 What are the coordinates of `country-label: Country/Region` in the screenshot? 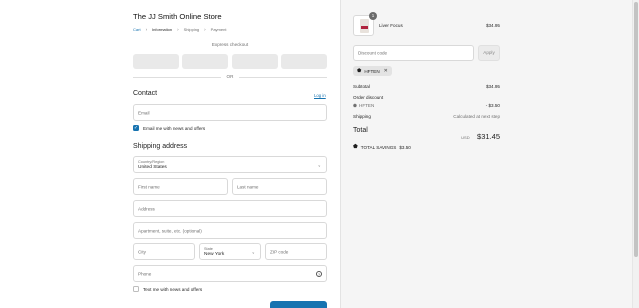 It's located at (151, 161).